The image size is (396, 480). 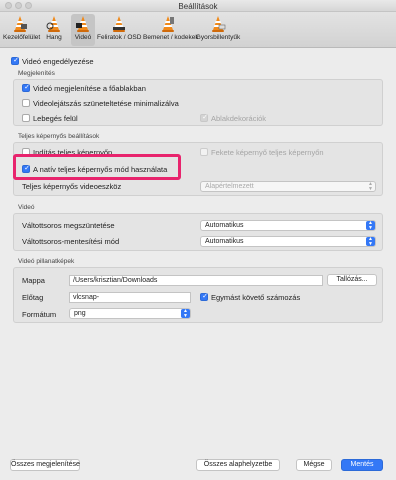 I want to click on video-cone-icon, so click(x=82, y=24).